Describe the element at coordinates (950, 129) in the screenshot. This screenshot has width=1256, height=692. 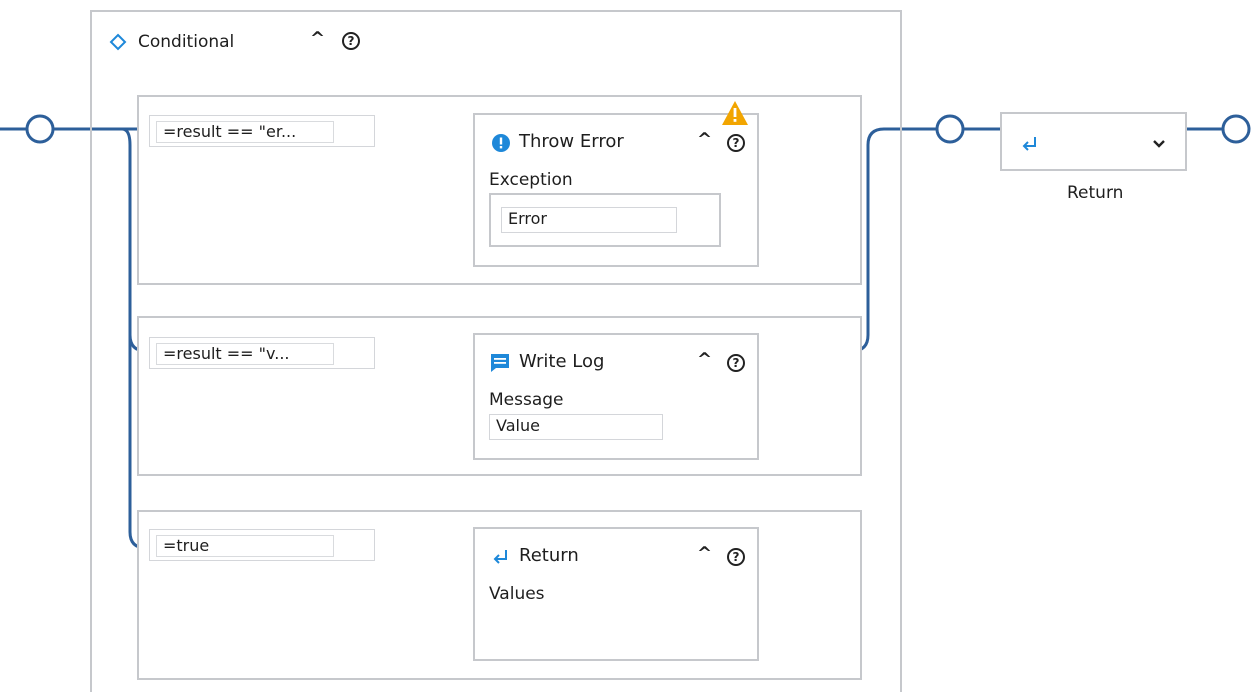
I see `return-in-connector` at that location.